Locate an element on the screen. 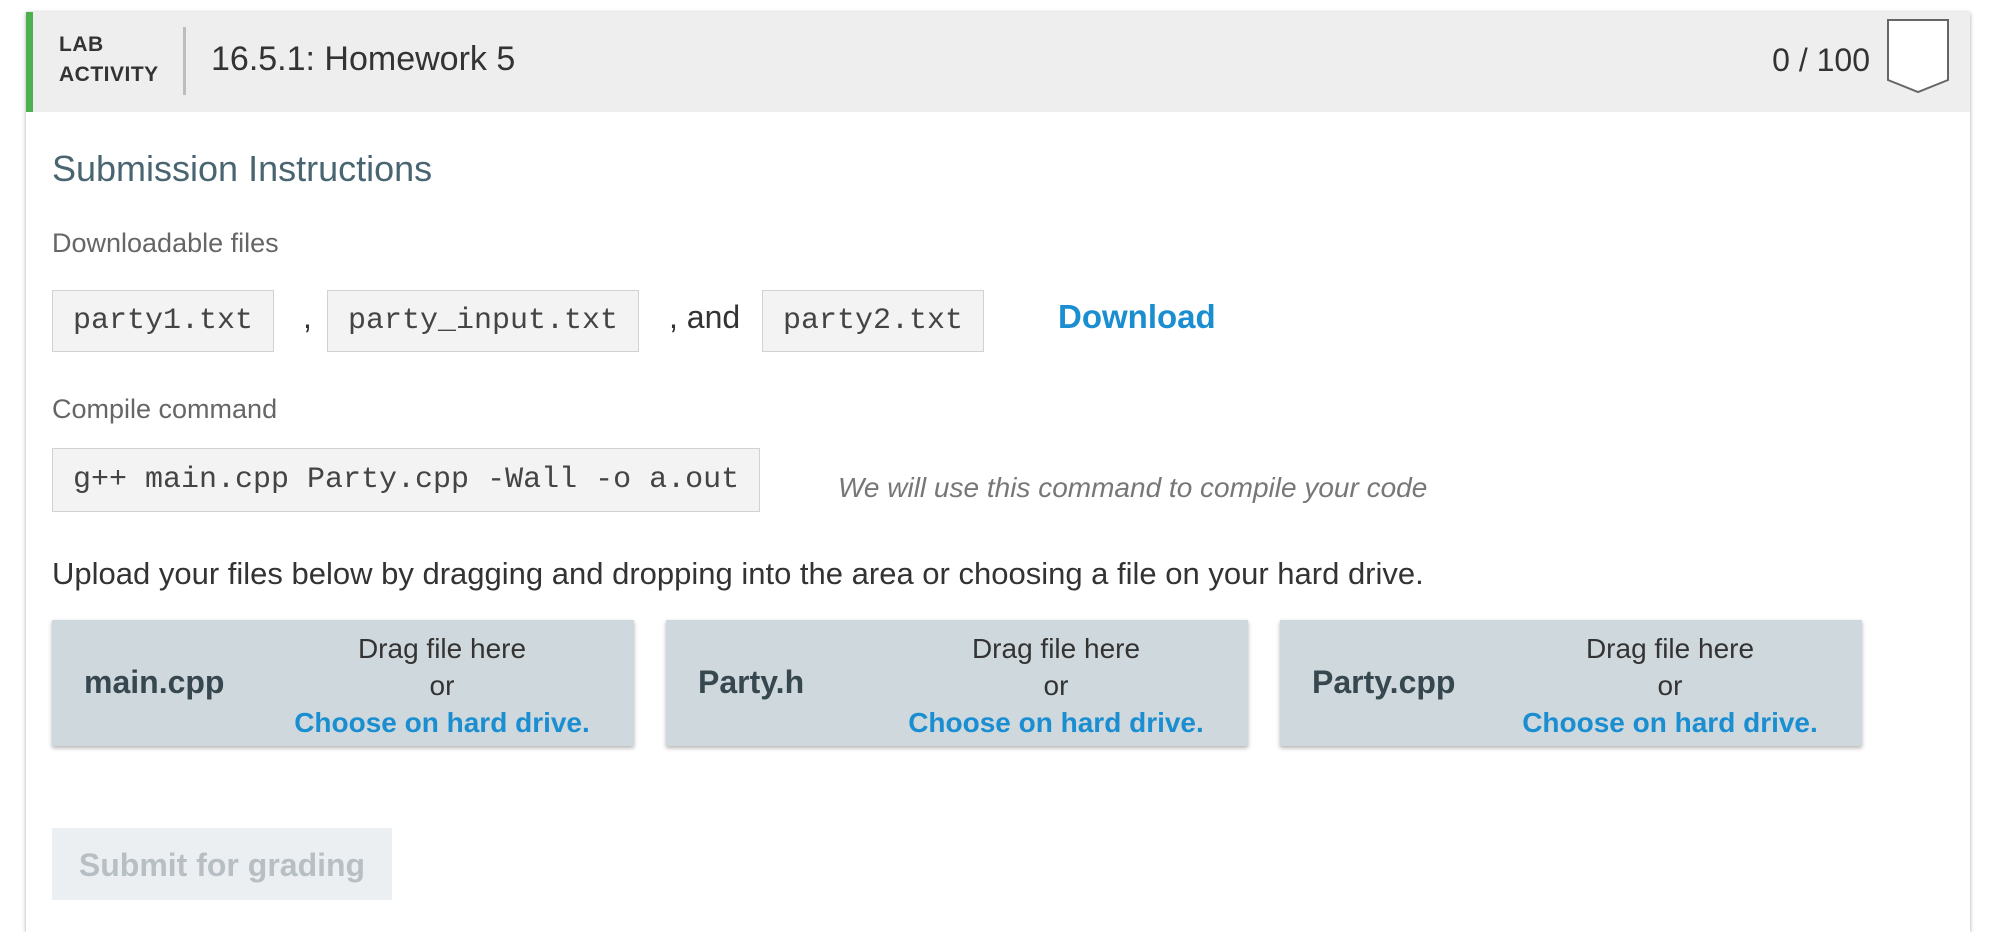  download-link: Download is located at coordinates (1137, 317).